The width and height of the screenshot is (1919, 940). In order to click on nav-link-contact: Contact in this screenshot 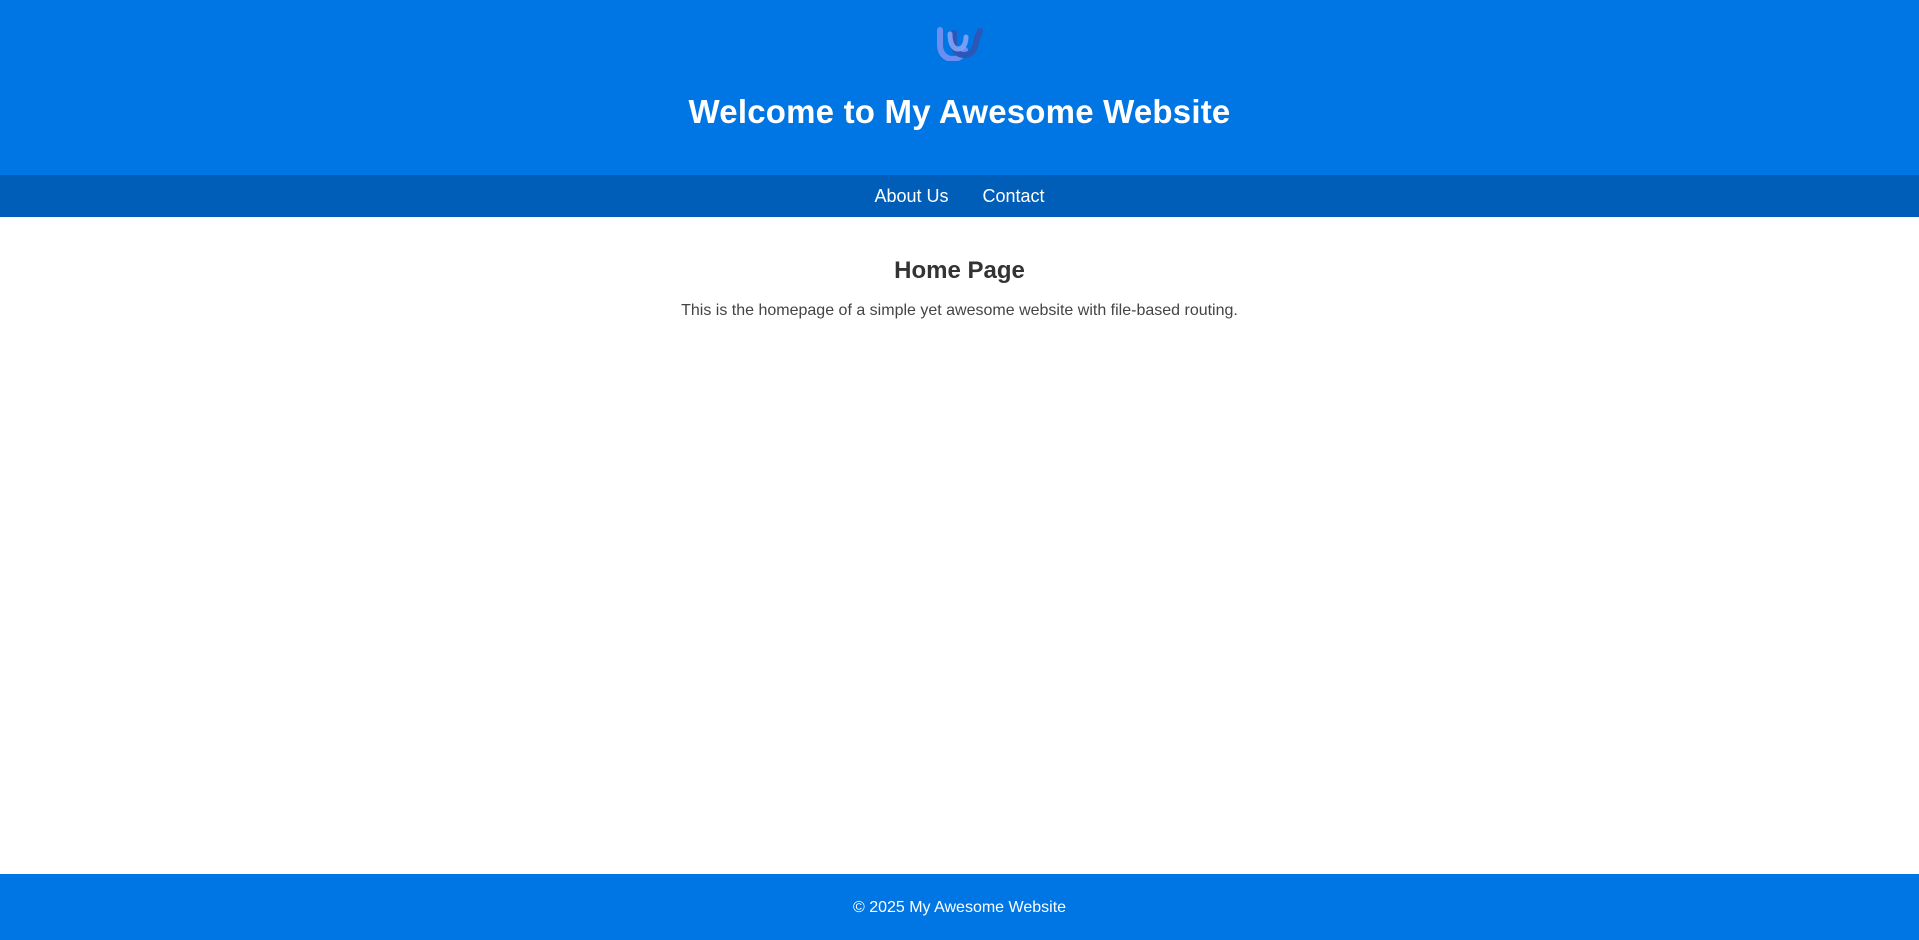, I will do `click(1014, 196)`.